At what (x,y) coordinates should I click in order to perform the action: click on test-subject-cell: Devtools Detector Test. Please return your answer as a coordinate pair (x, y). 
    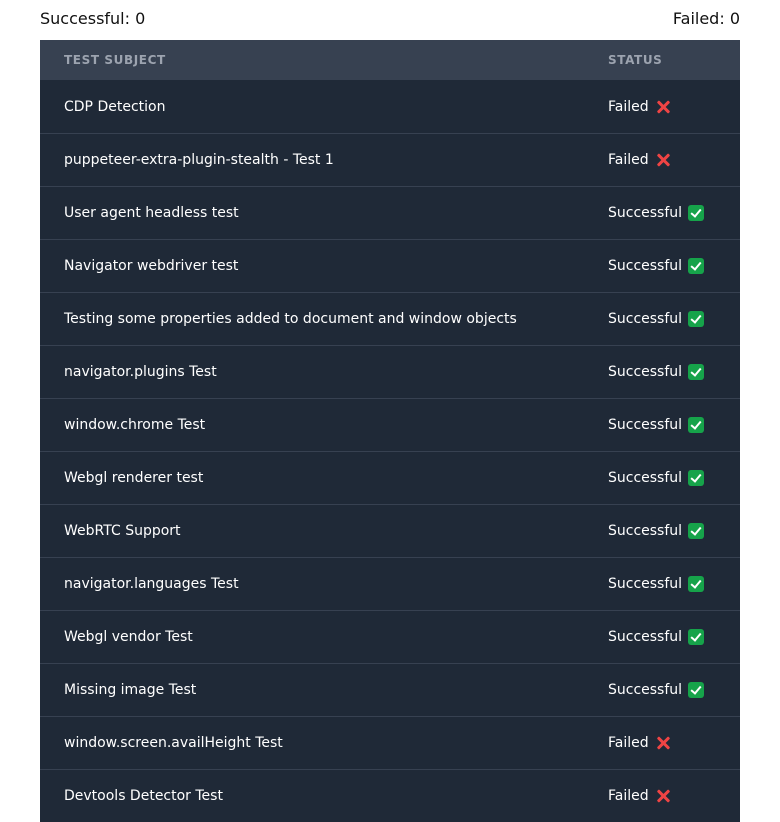
    Looking at the image, I should click on (143, 796).